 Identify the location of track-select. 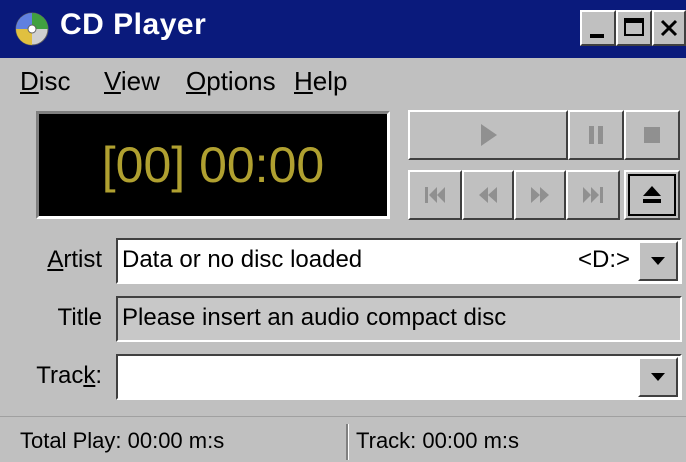
(399, 377).